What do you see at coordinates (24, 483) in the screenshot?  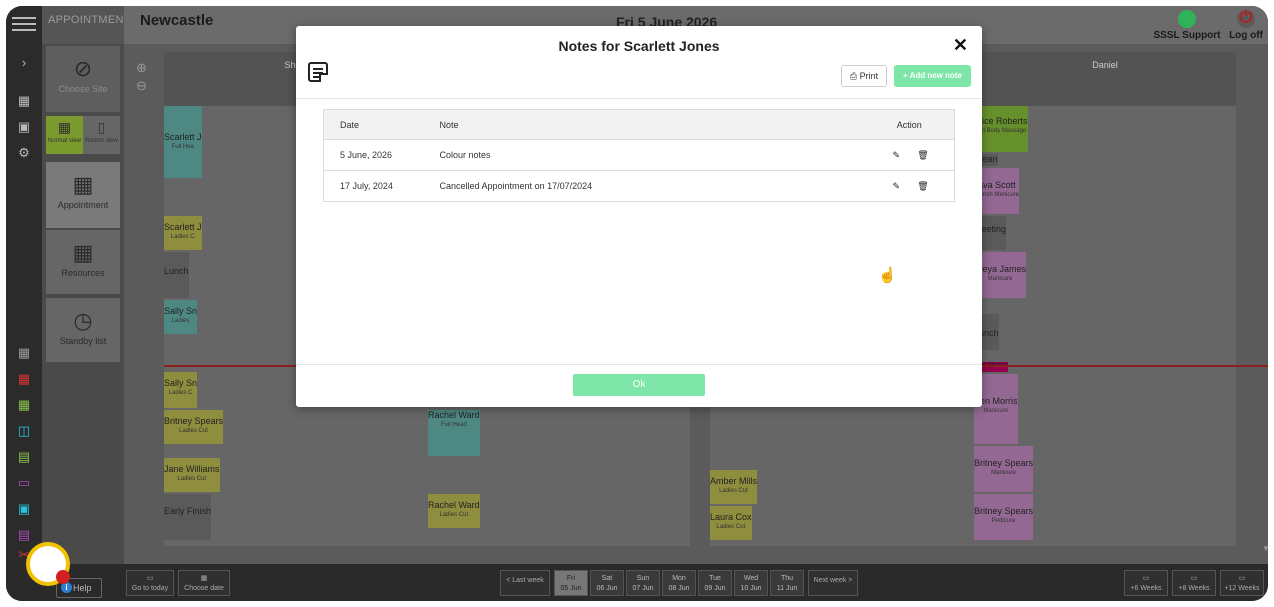 I see `message-icon: ▭` at bounding box center [24, 483].